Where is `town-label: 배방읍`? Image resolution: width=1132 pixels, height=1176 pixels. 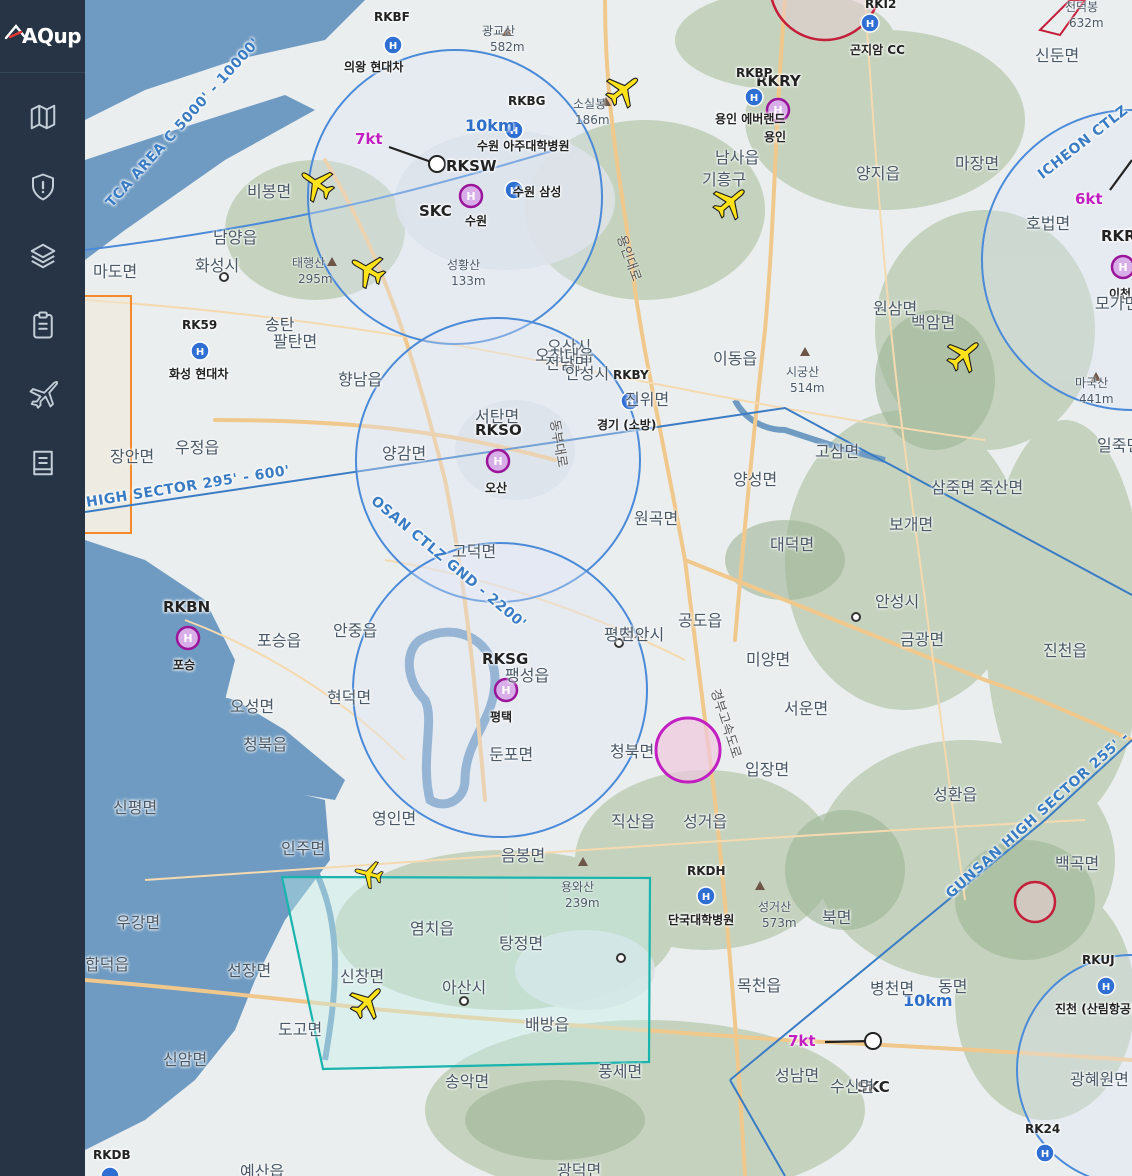
town-label: 배방읍 is located at coordinates (547, 1024).